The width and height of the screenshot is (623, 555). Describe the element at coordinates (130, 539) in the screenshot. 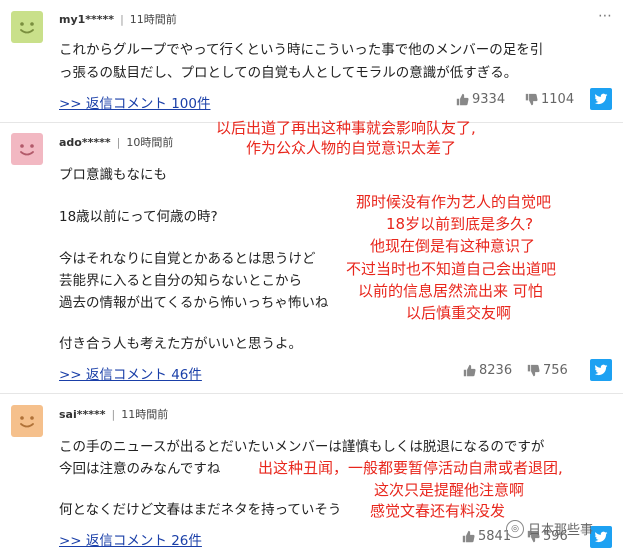

I see `reply-comments-link: >> 返信コメント 26件` at that location.